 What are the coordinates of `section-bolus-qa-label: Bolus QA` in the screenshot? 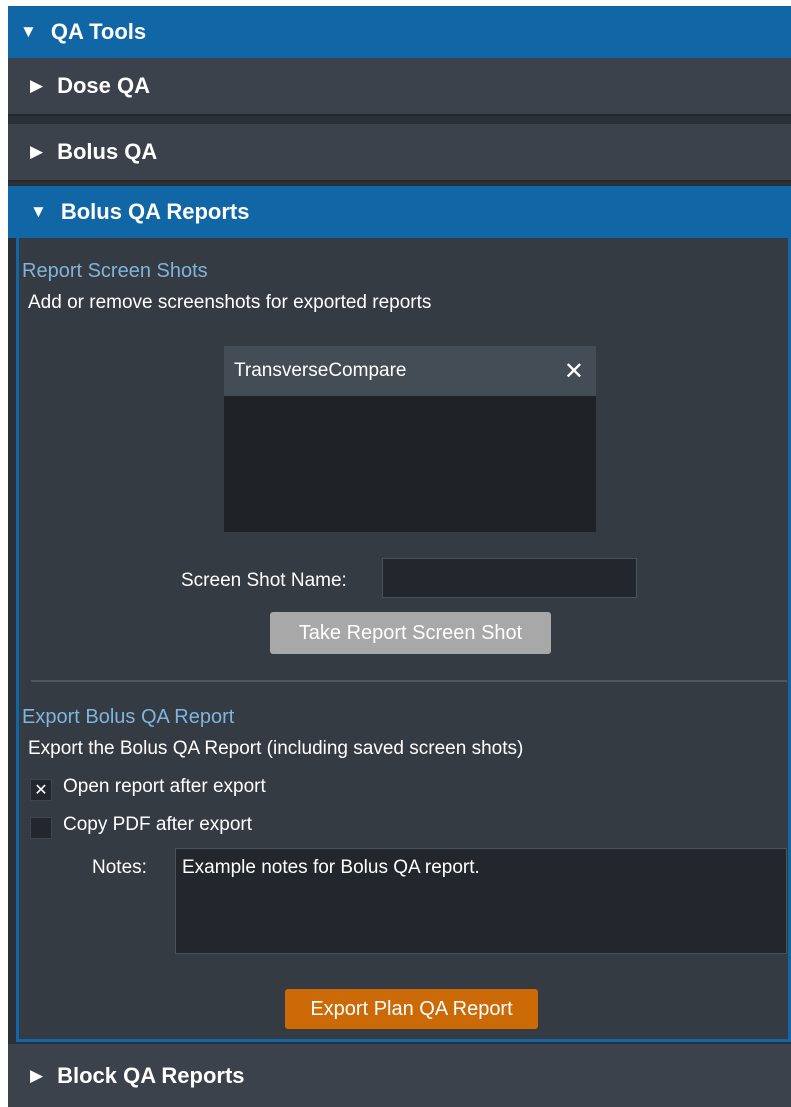 It's located at (107, 151).